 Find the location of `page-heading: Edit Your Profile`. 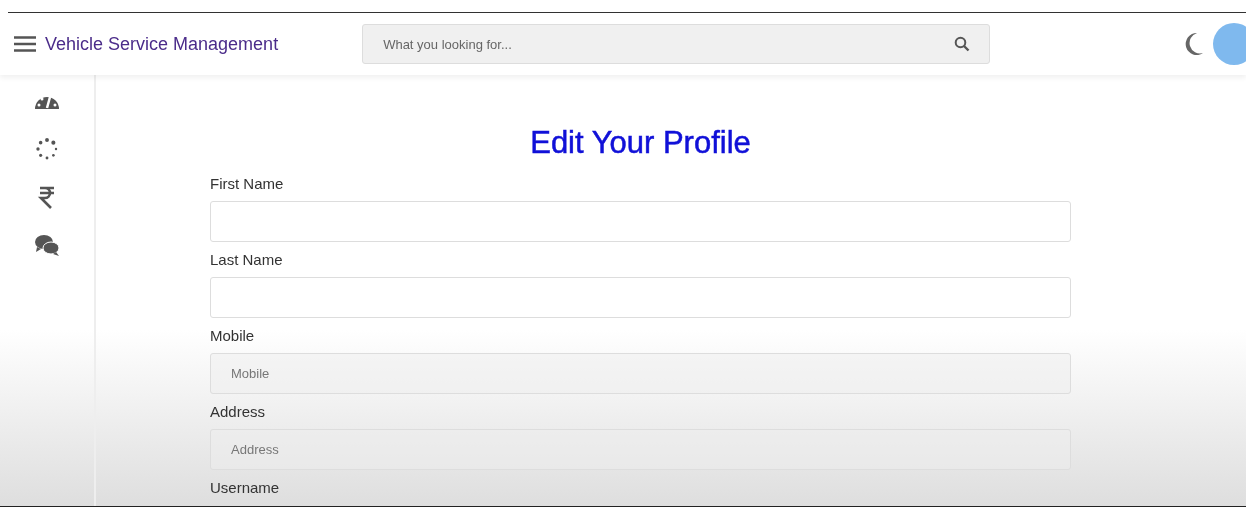

page-heading: Edit Your Profile is located at coordinates (640, 143).